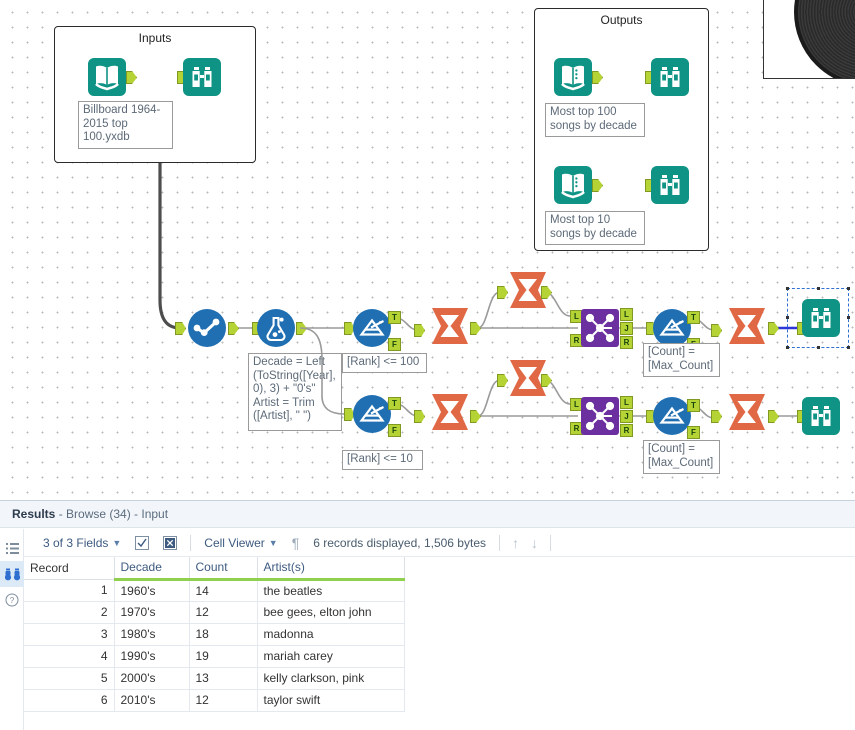 This screenshot has width=855, height=730. Describe the element at coordinates (76, 542) in the screenshot. I see `fields-selector-label: 3 of 3 Fields` at that location.